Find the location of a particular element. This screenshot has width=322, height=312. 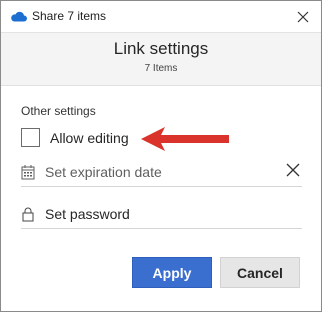

section-label-other-settings: Other settings is located at coordinates (58, 111).